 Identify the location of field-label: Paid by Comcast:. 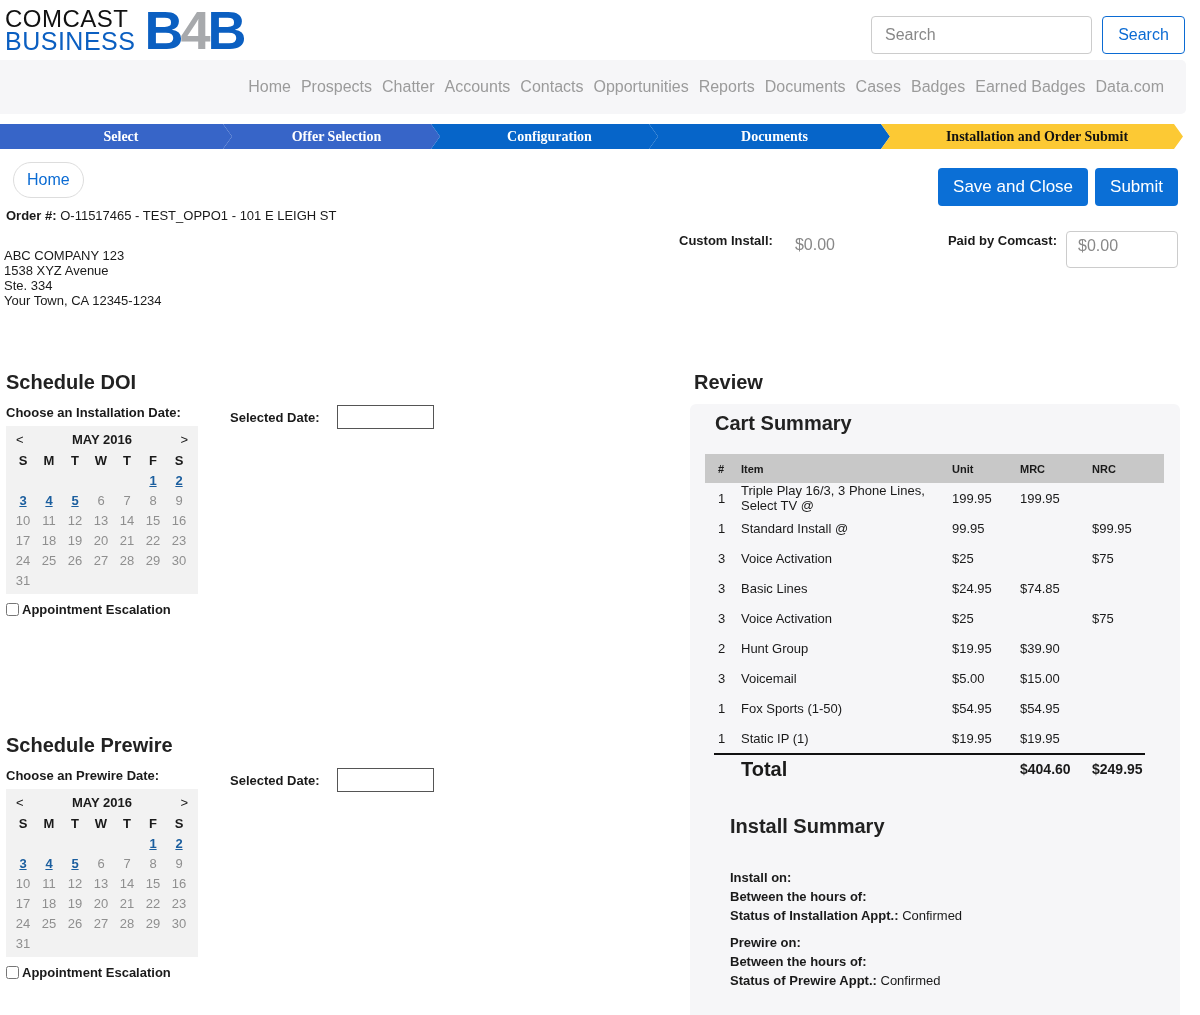
(1002, 240).